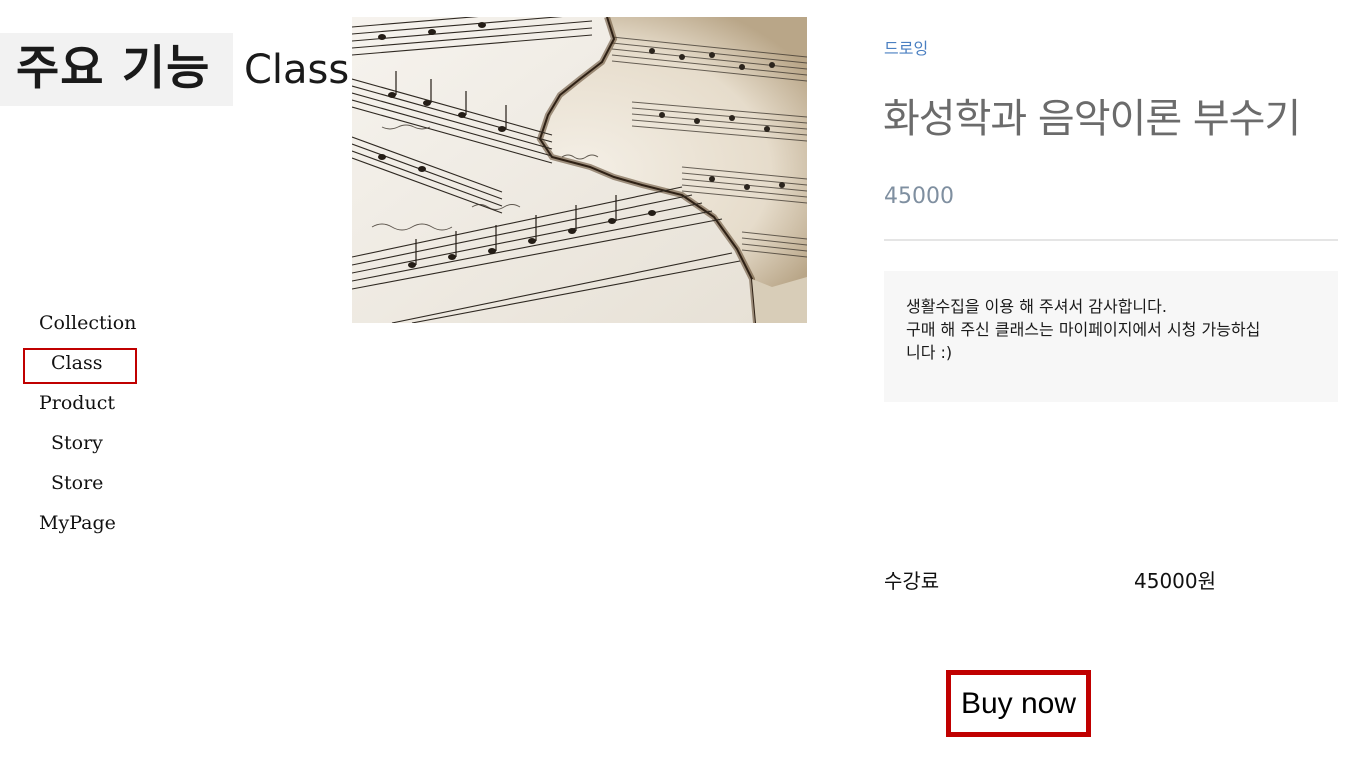 This screenshot has height=762, width=1357. I want to click on buy-now-button: Buy now, so click(1018, 703).